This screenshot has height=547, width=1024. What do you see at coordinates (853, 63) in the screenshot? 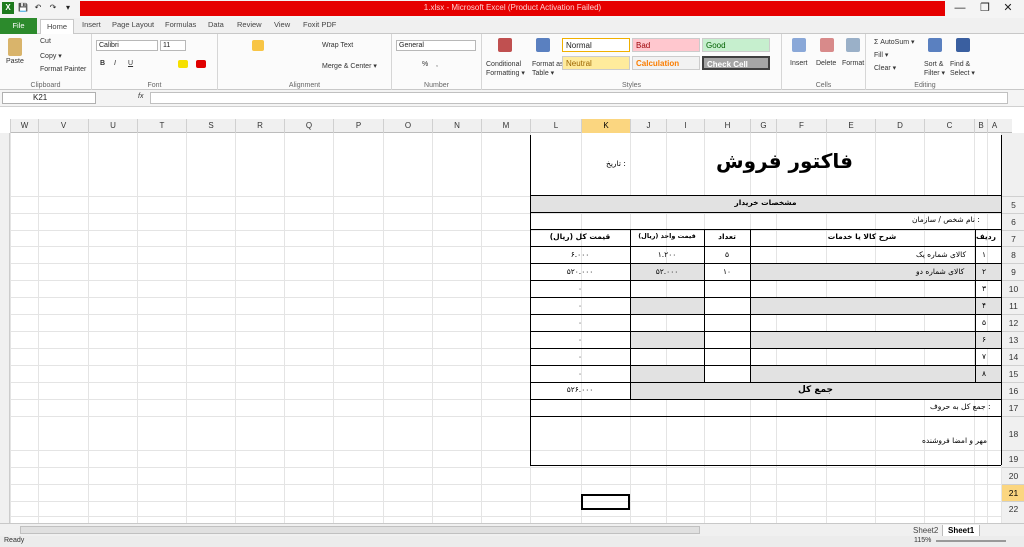
I see `format-button: Format` at bounding box center [853, 63].